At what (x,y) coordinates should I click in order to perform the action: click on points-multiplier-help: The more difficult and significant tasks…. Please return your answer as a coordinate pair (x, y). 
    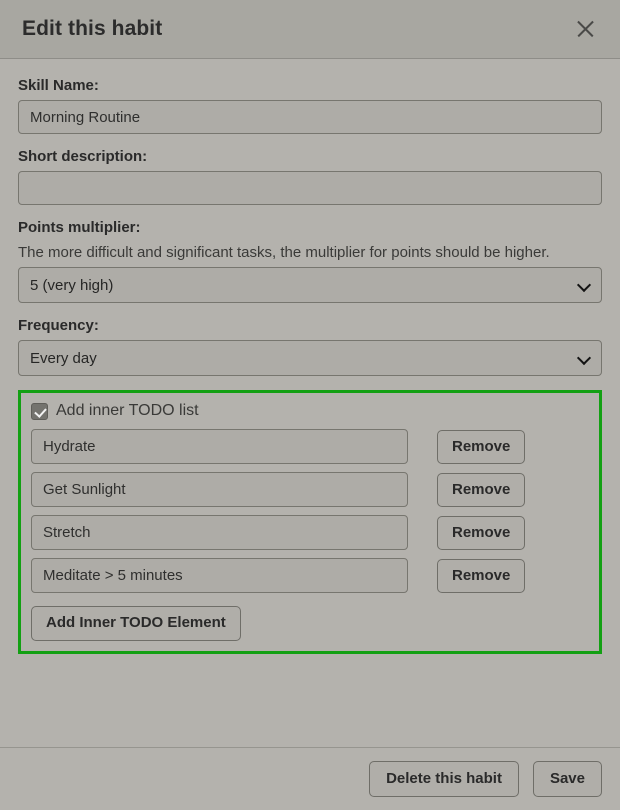
    Looking at the image, I should click on (284, 252).